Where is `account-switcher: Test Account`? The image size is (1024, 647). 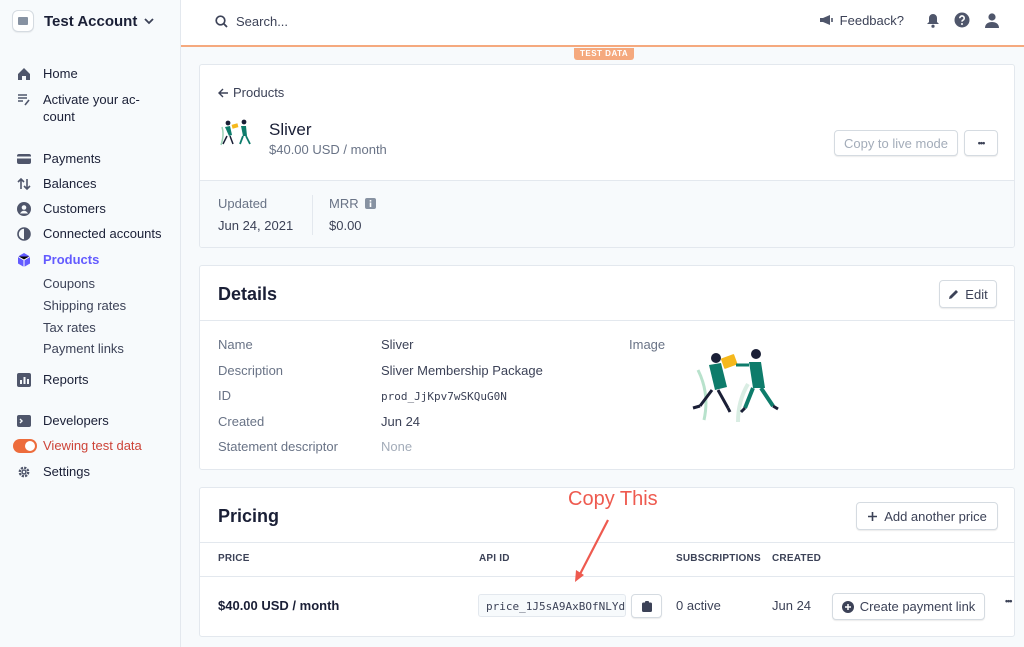
account-switcher: Test Account is located at coordinates (83, 21).